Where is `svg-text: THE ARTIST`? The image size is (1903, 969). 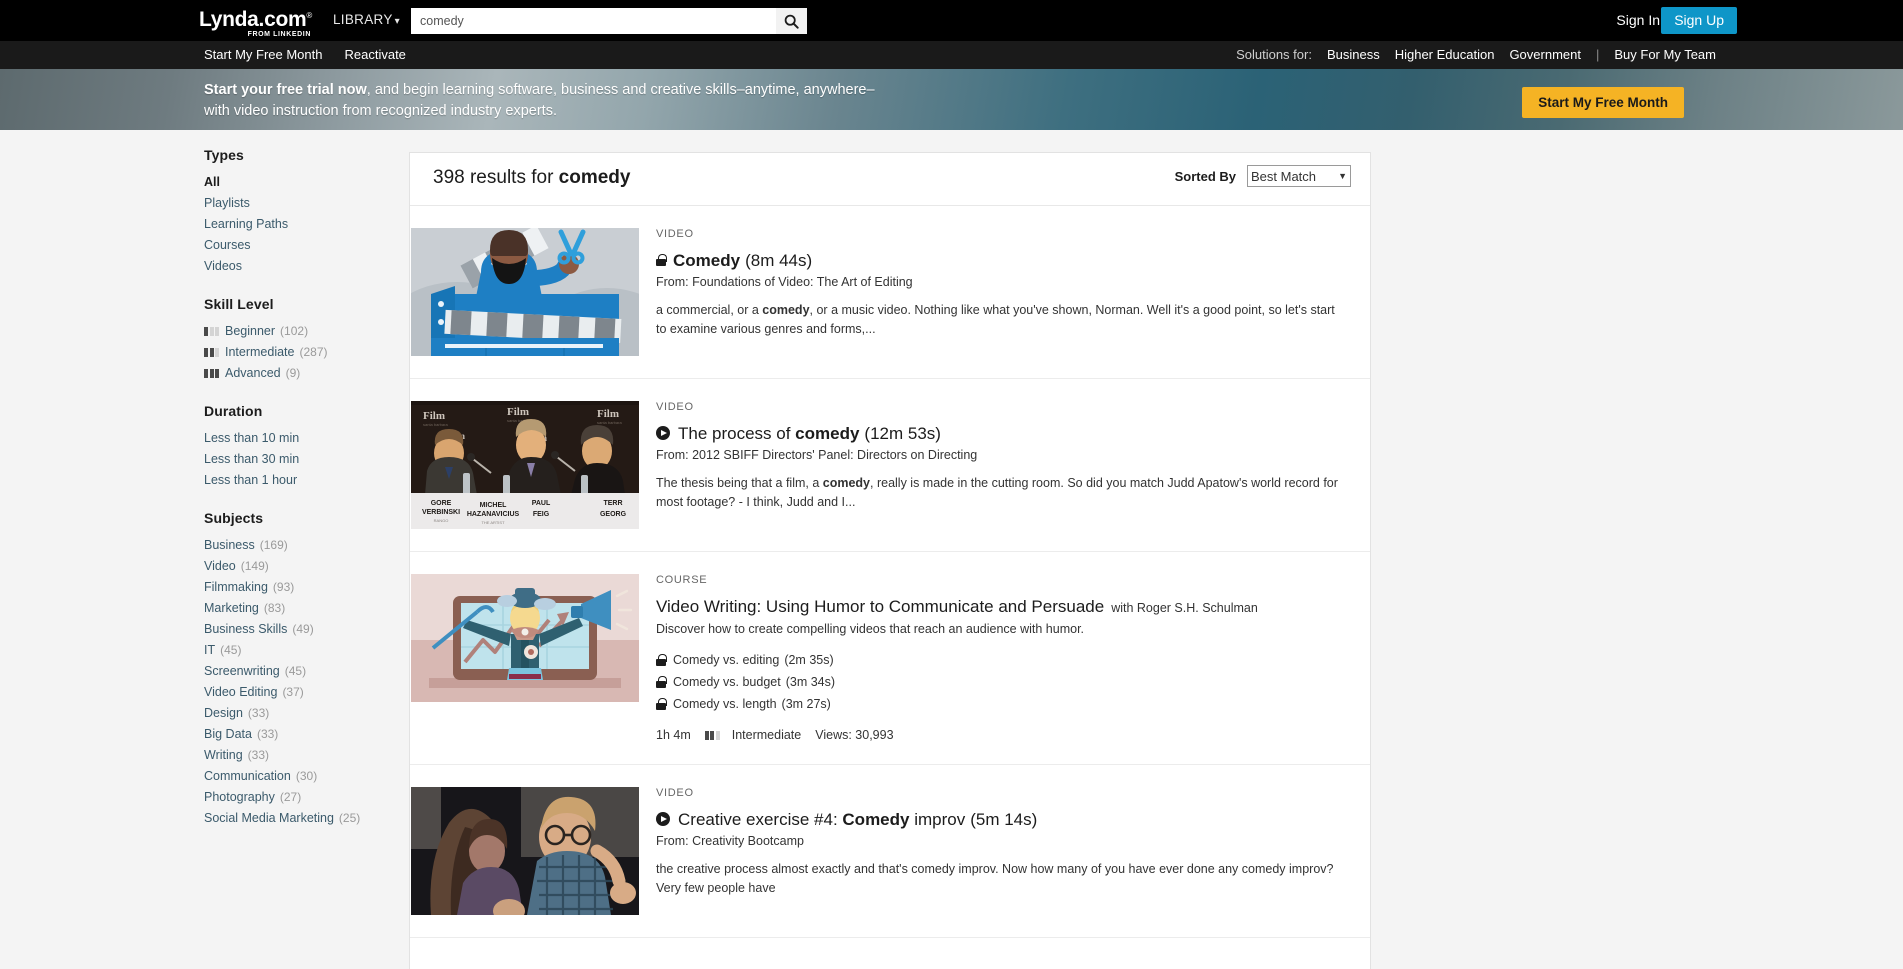 svg-text: THE ARTIST is located at coordinates (493, 522).